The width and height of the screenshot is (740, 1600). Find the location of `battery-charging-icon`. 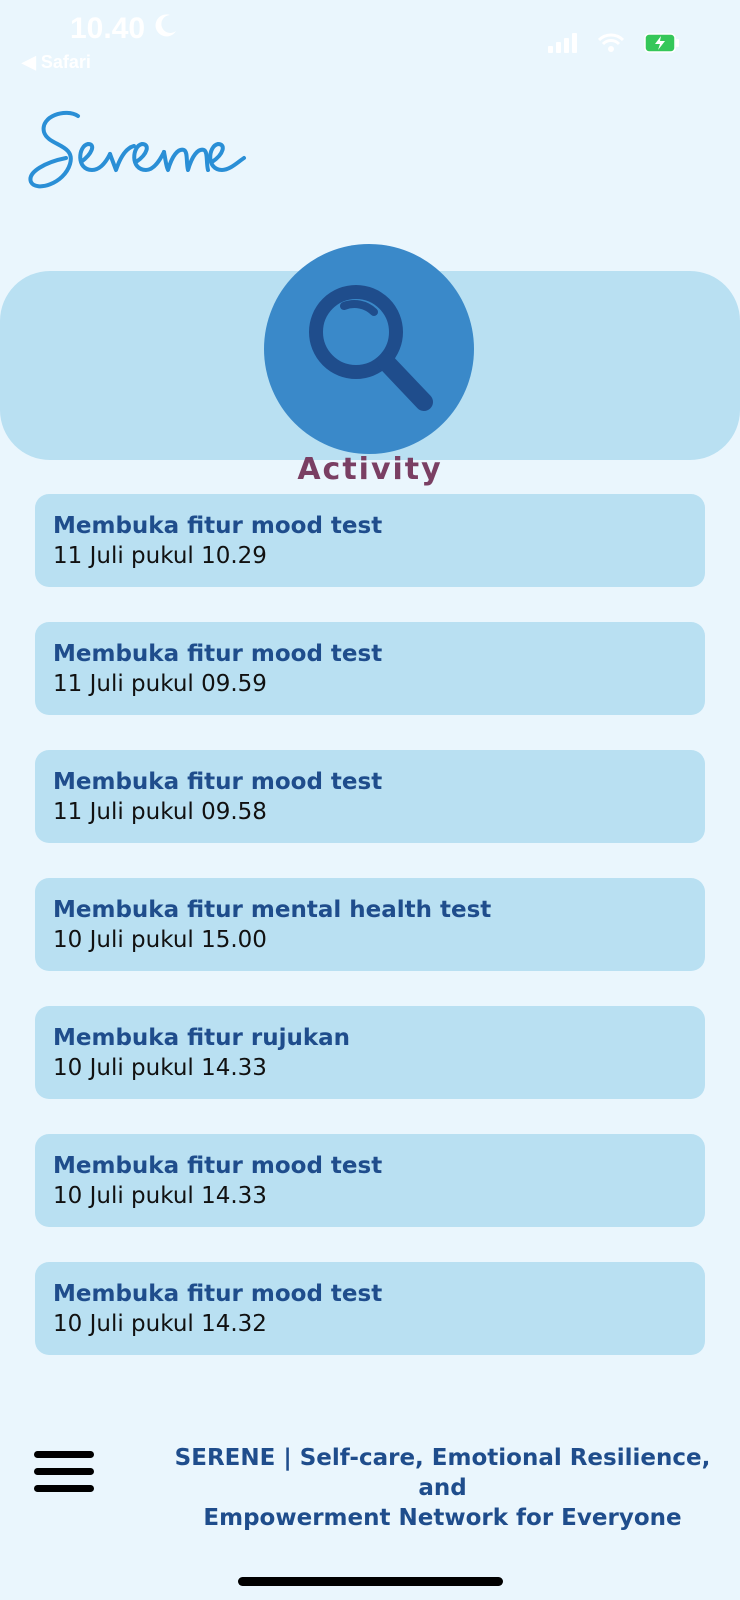

battery-charging-icon is located at coordinates (662, 45).